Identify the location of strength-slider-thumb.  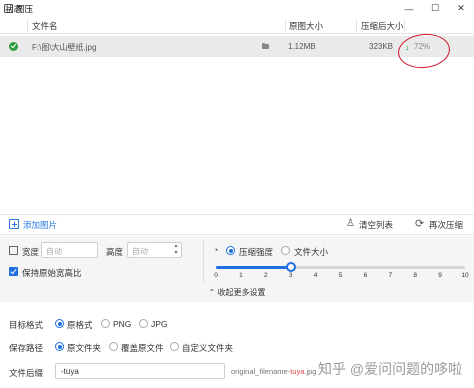
(290, 267).